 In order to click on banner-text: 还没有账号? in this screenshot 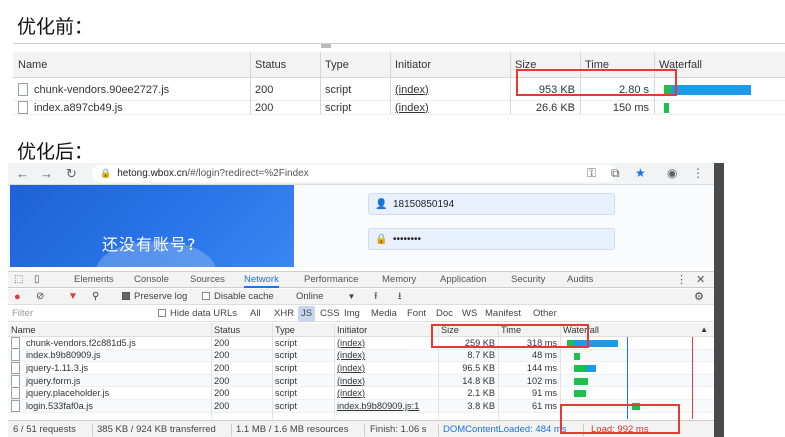, I will do `click(149, 243)`.